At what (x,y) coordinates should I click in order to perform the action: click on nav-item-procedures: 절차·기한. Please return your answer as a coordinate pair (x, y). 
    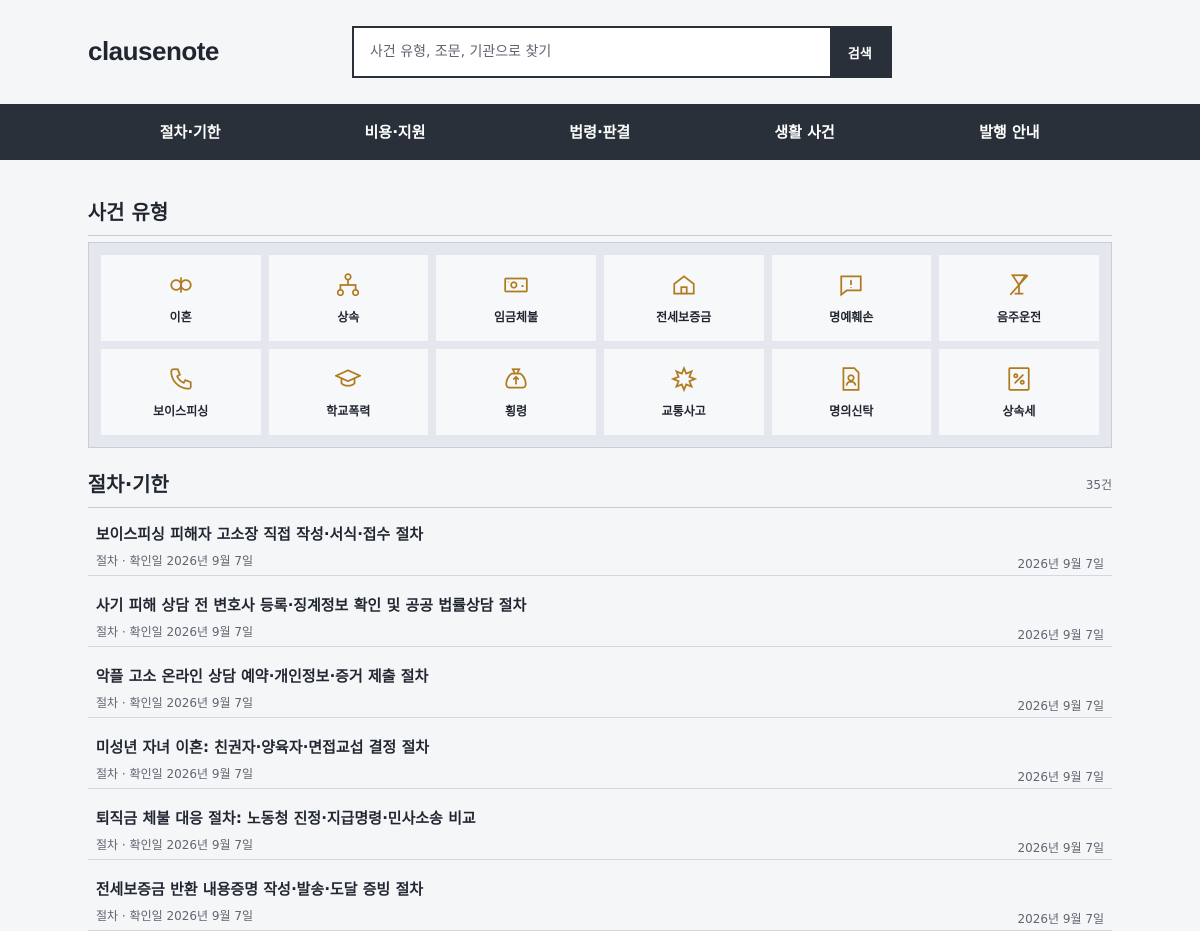
    Looking at the image, I should click on (190, 132).